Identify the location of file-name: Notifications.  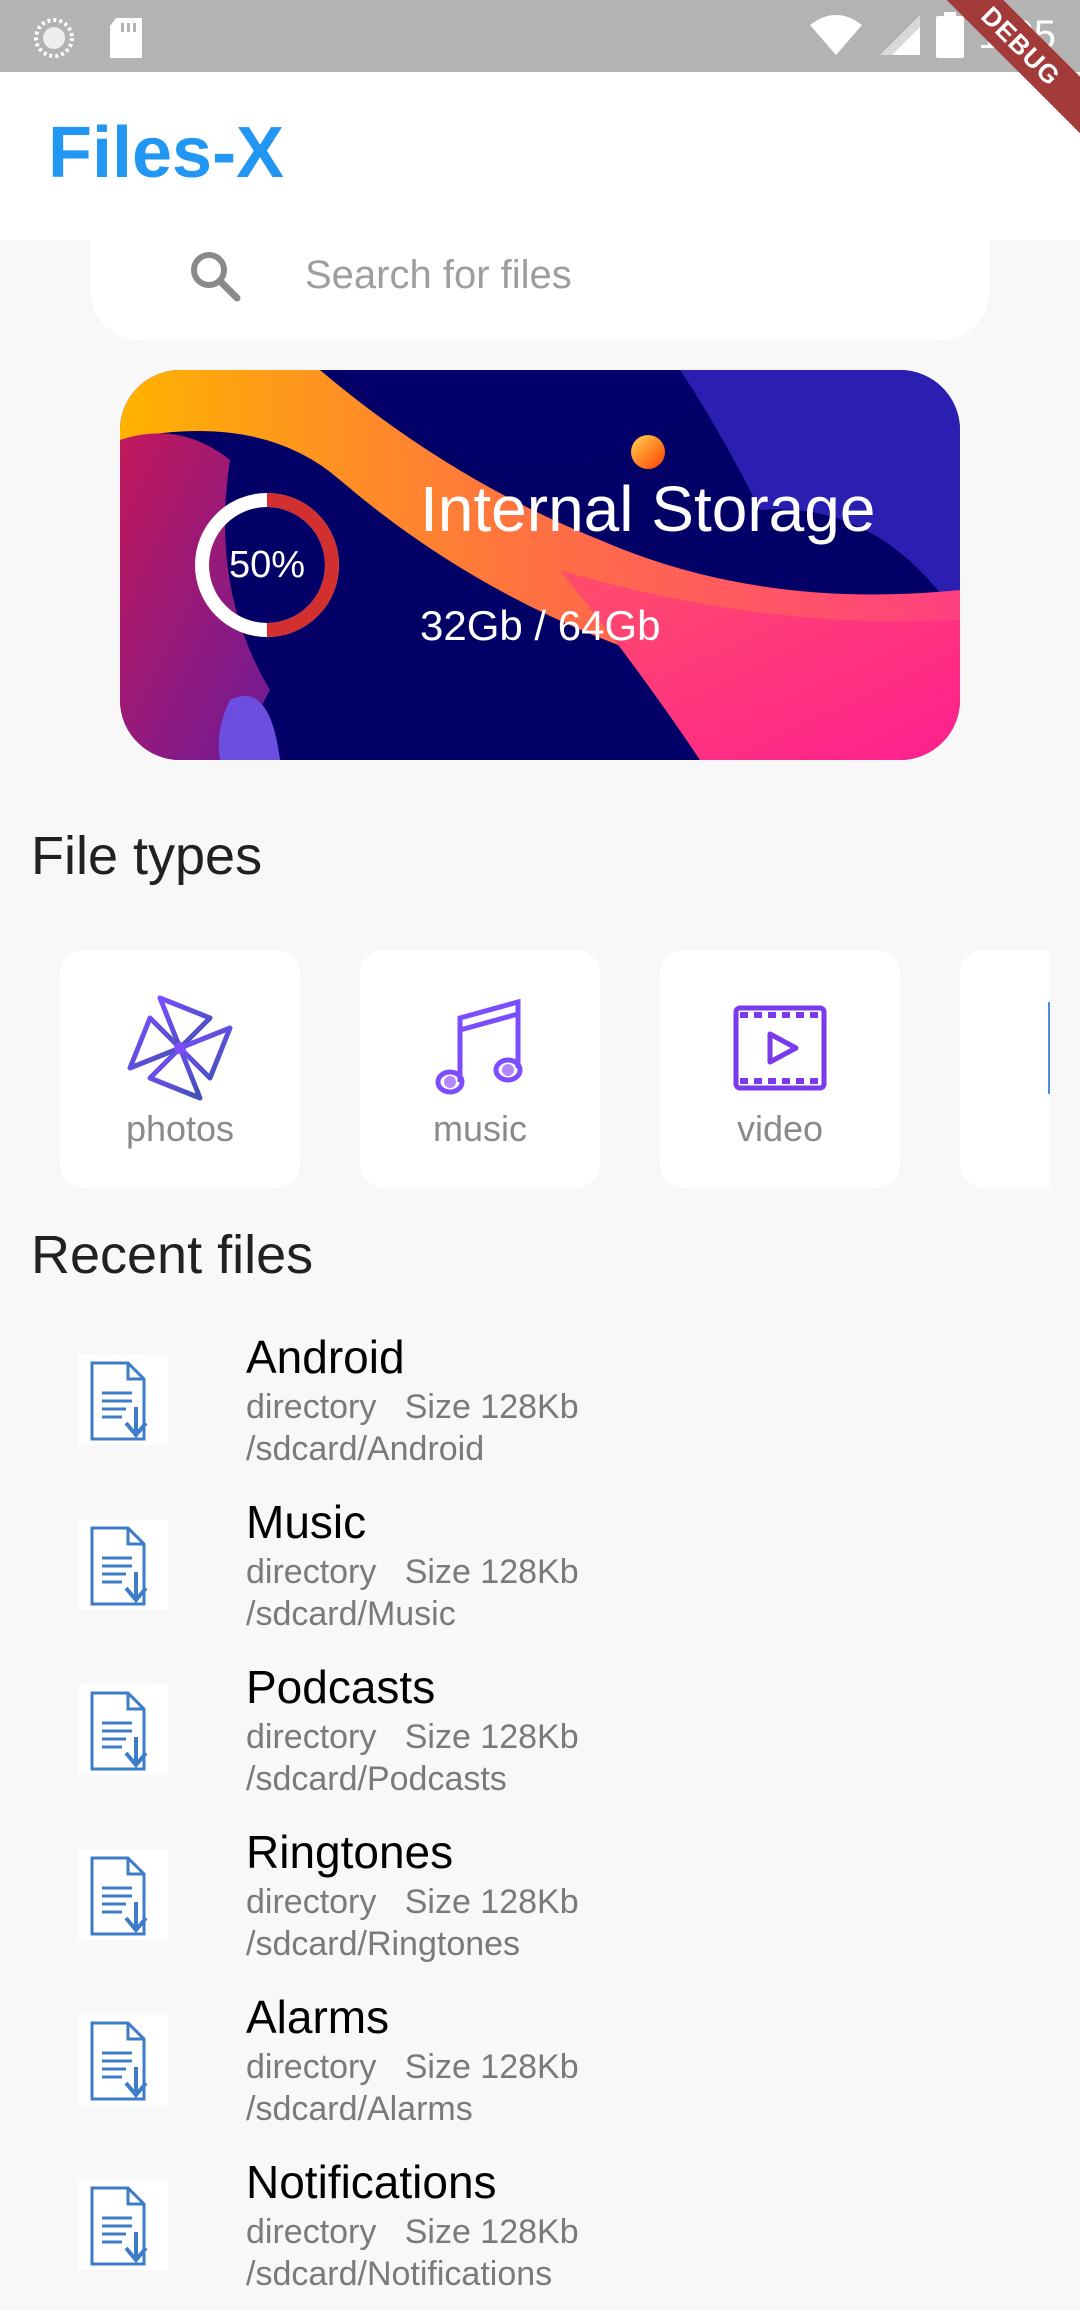
(371, 2182).